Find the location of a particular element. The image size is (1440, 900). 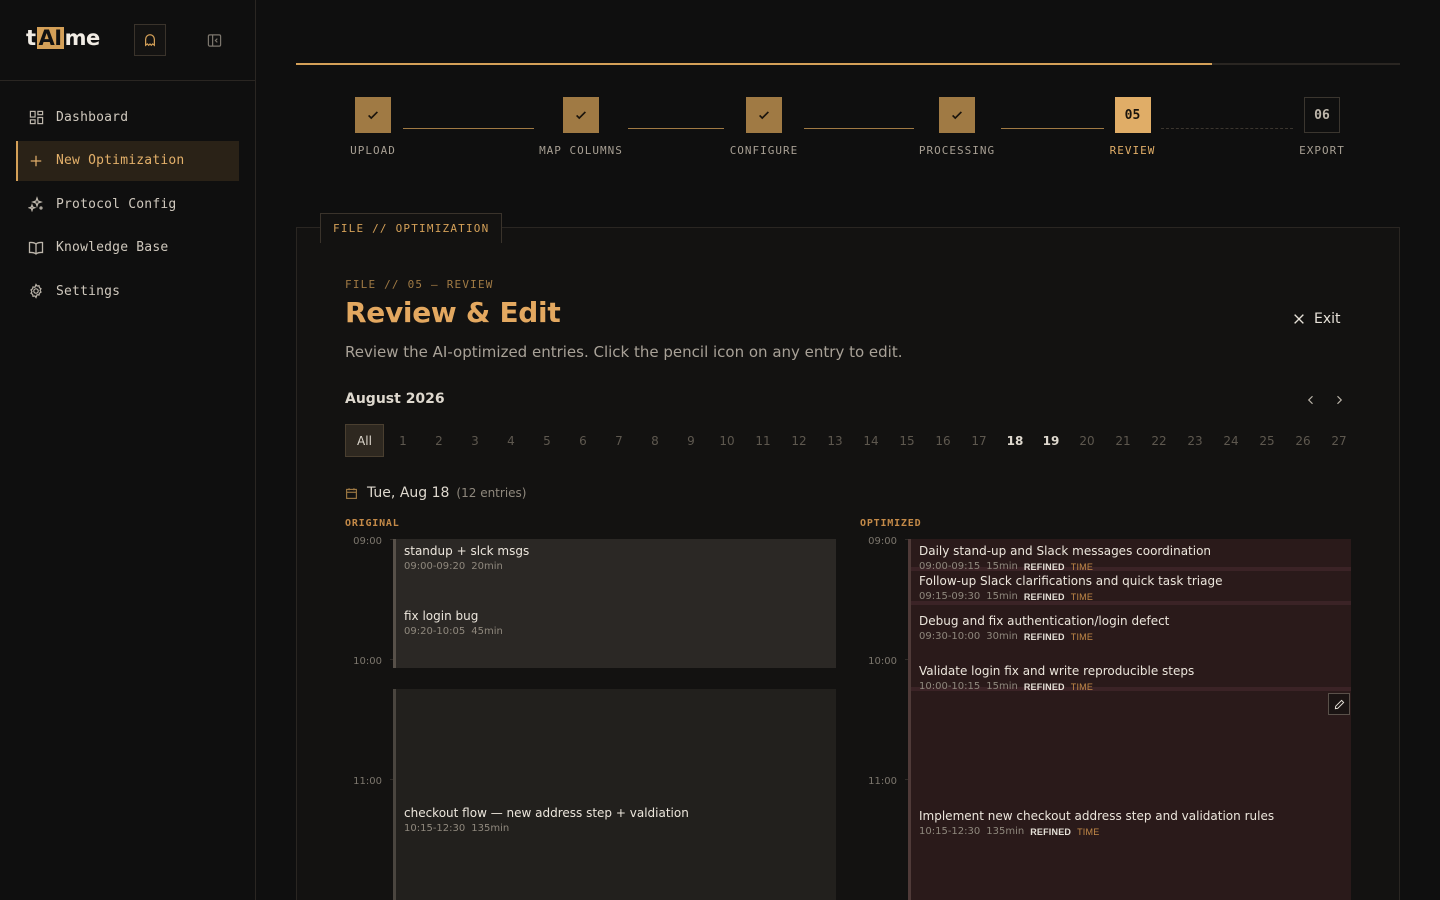

entry-time: 10:15-12:30 is located at coordinates (435, 828).